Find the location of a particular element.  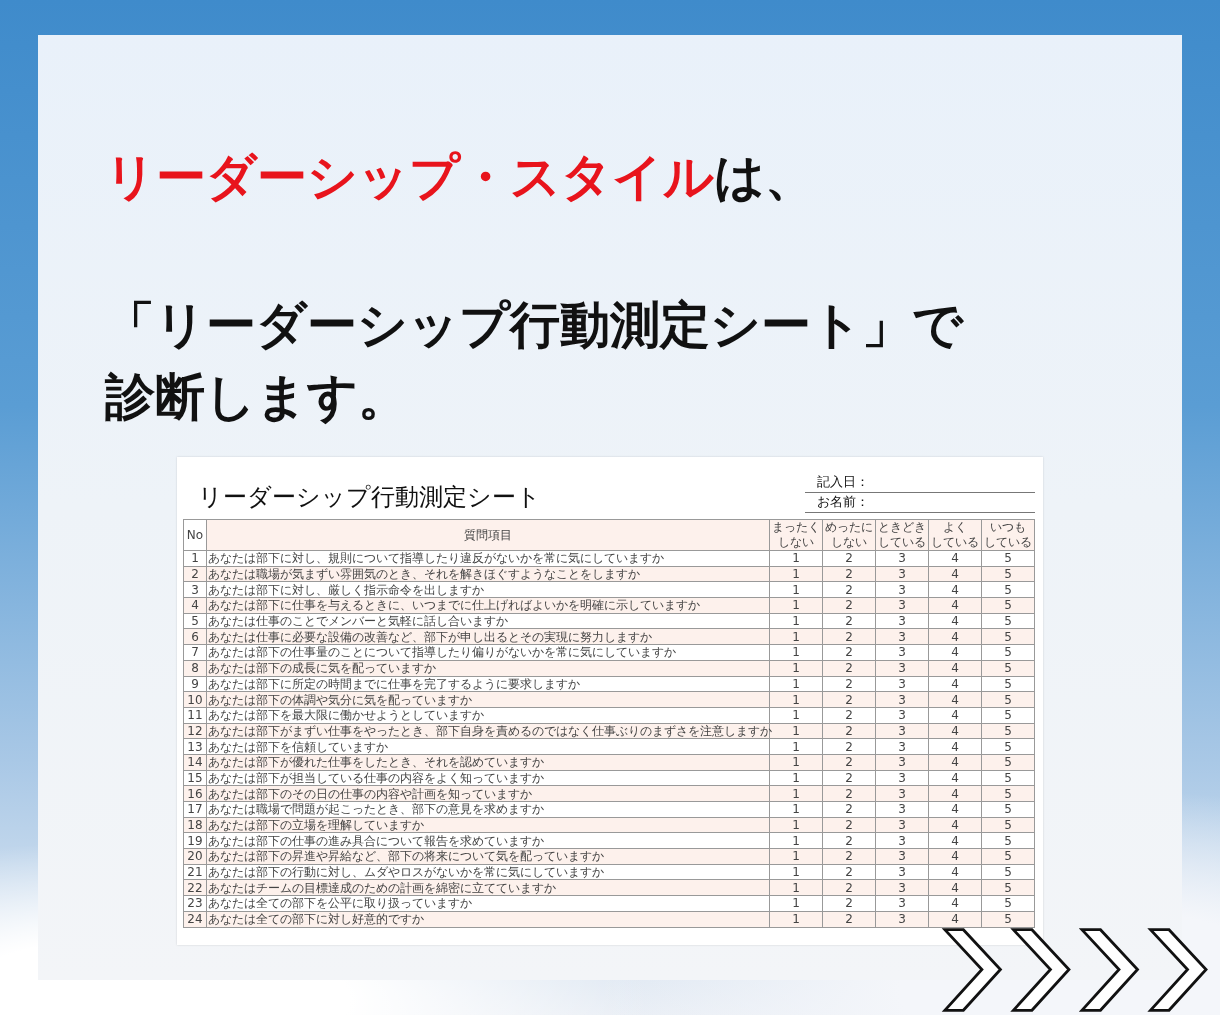

lead-text: 「リーダーシップ行動測定シート」で 診断します。 is located at coordinates (534, 361).